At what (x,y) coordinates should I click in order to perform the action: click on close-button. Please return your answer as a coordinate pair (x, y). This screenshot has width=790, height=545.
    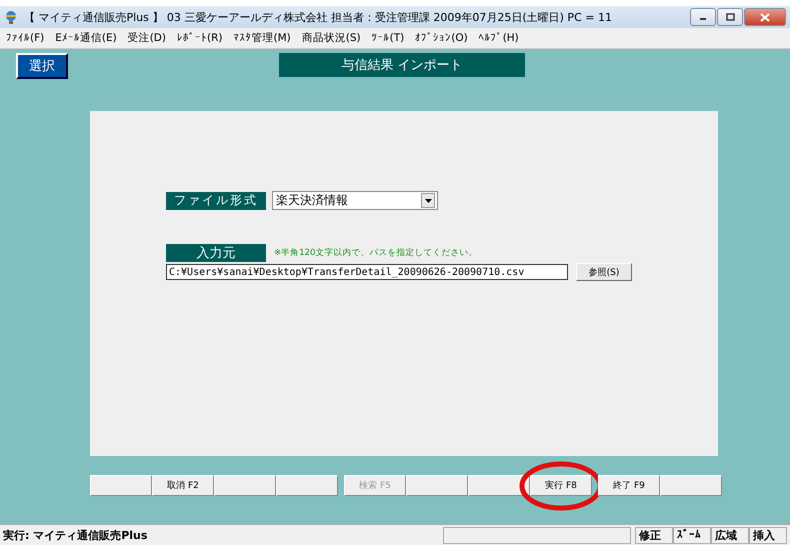
    Looking at the image, I should click on (765, 17).